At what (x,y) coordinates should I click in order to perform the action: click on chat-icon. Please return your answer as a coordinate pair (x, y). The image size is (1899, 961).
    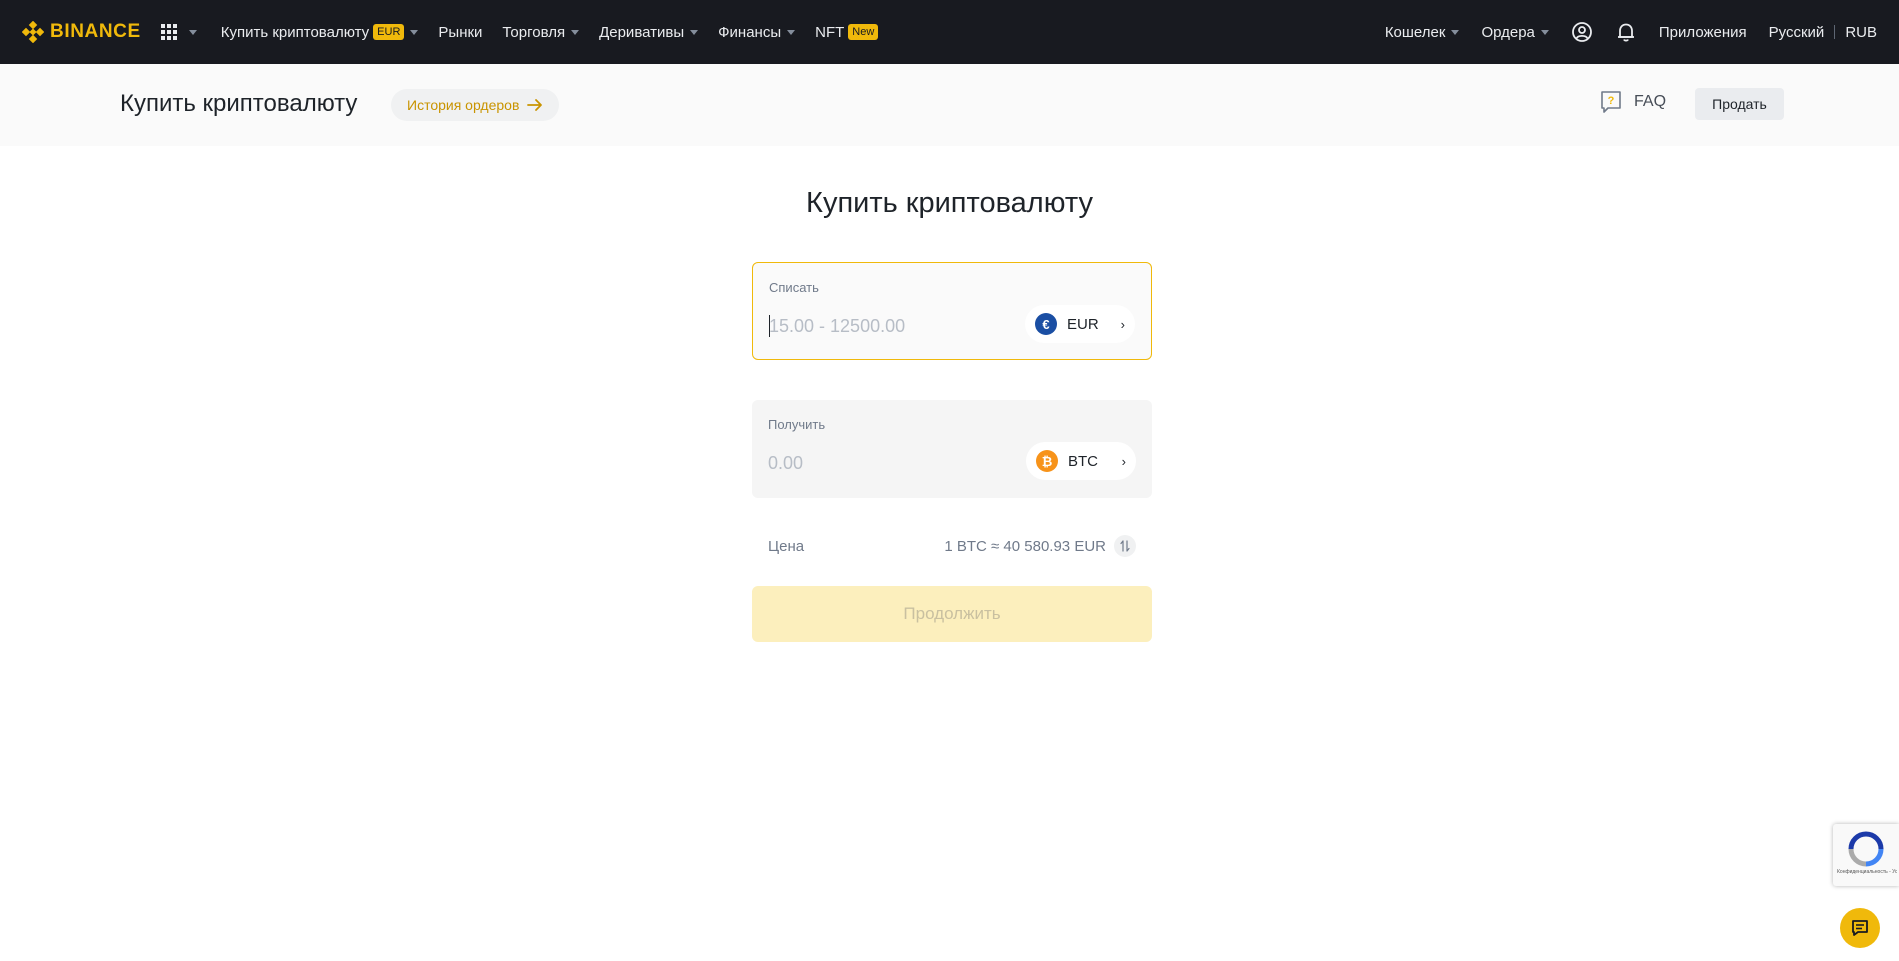
    Looking at the image, I should click on (1860, 928).